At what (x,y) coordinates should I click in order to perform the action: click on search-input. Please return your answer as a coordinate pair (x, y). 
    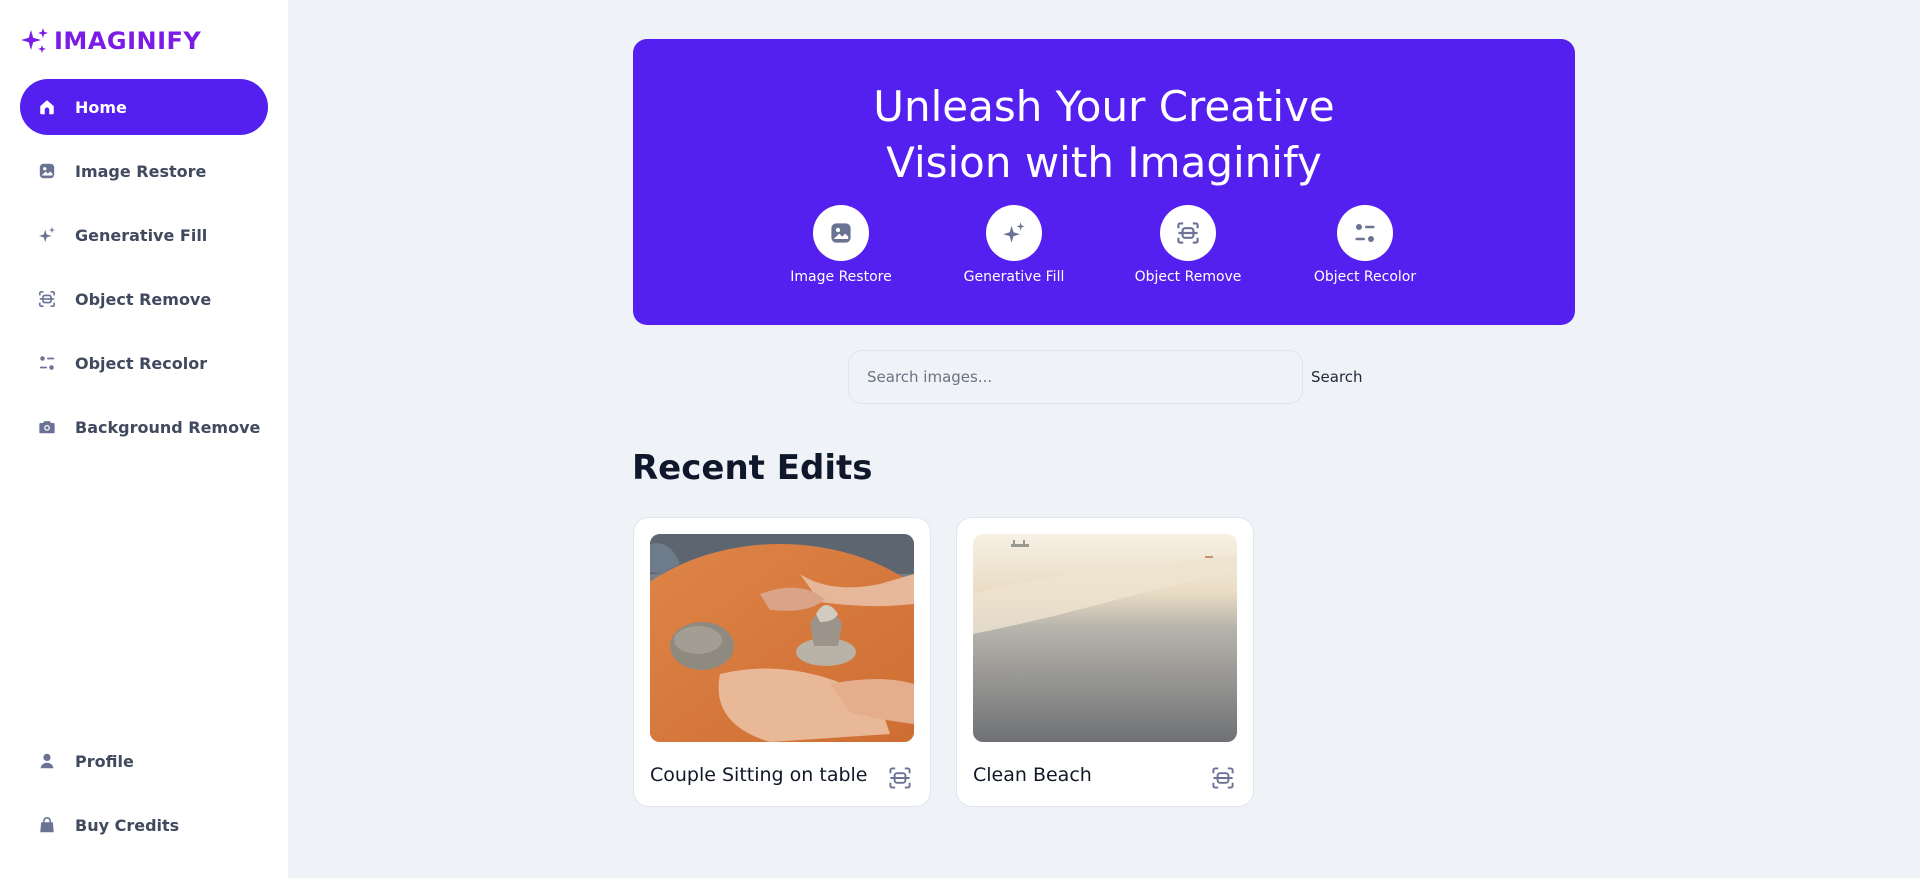
    Looking at the image, I should click on (1075, 377).